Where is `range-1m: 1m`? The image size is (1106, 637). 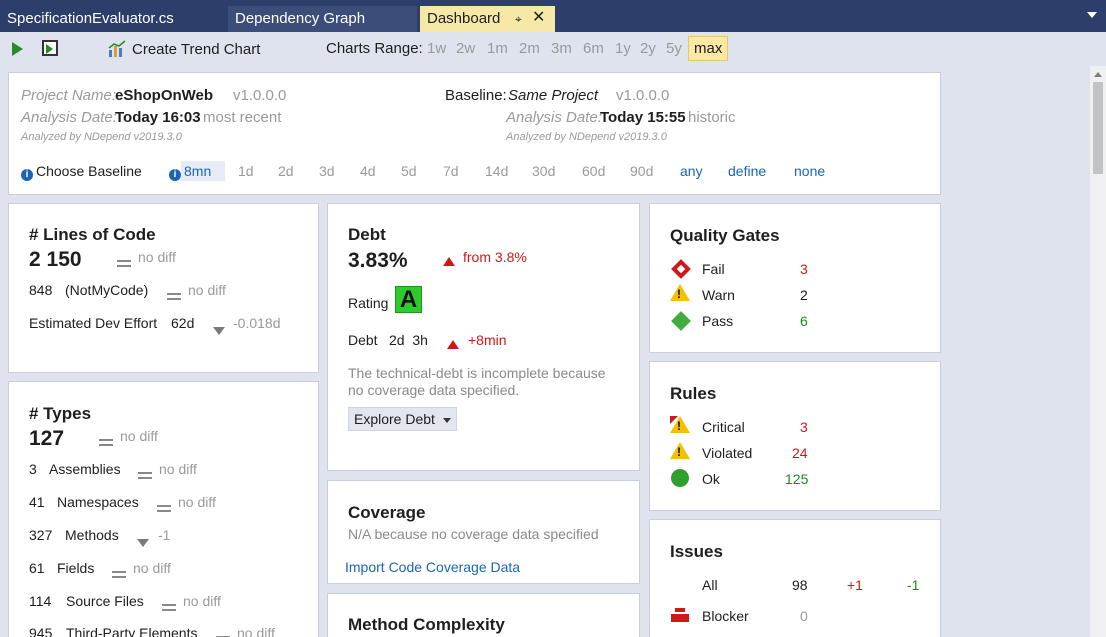 range-1m: 1m is located at coordinates (497, 48).